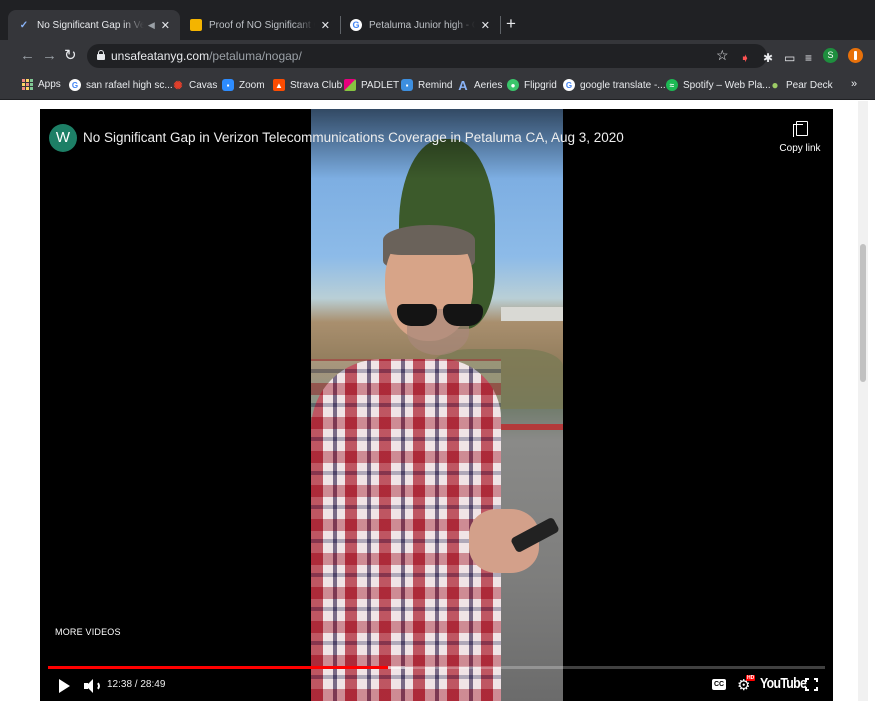  I want to click on checkmark-icon: ✓, so click(24, 25).